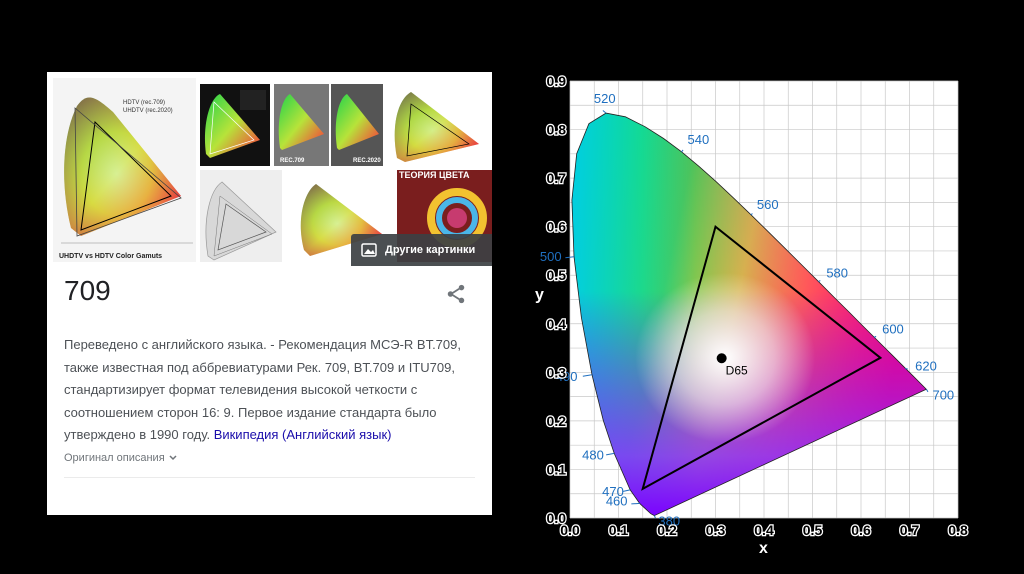 This screenshot has width=1024, height=574. I want to click on x-axis-label: x, so click(763, 548).